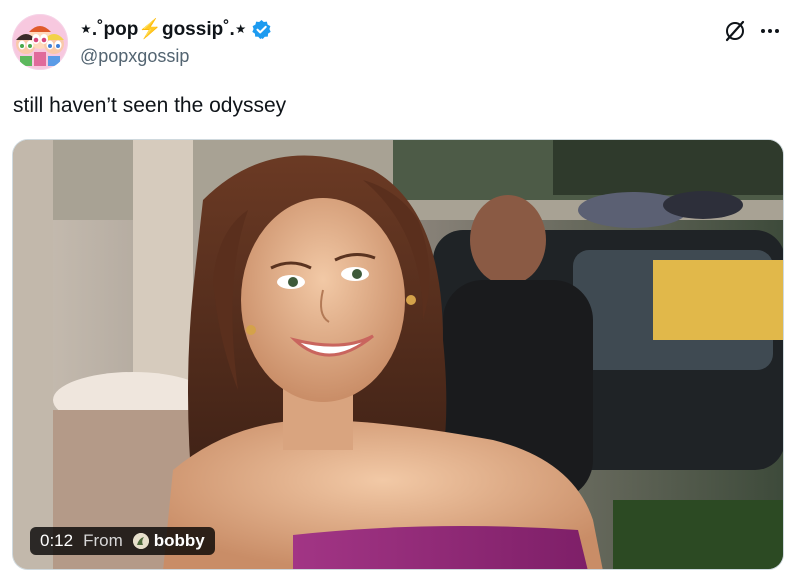 The height and width of the screenshot is (576, 800). I want to click on verified-badge-icon, so click(261, 29).